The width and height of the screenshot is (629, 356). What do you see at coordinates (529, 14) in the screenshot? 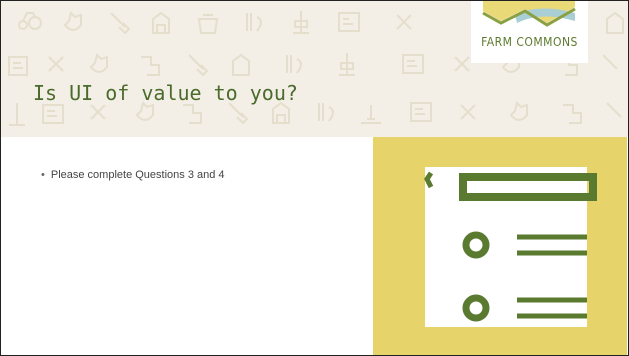
I see `landscape-logo-icon` at bounding box center [529, 14].